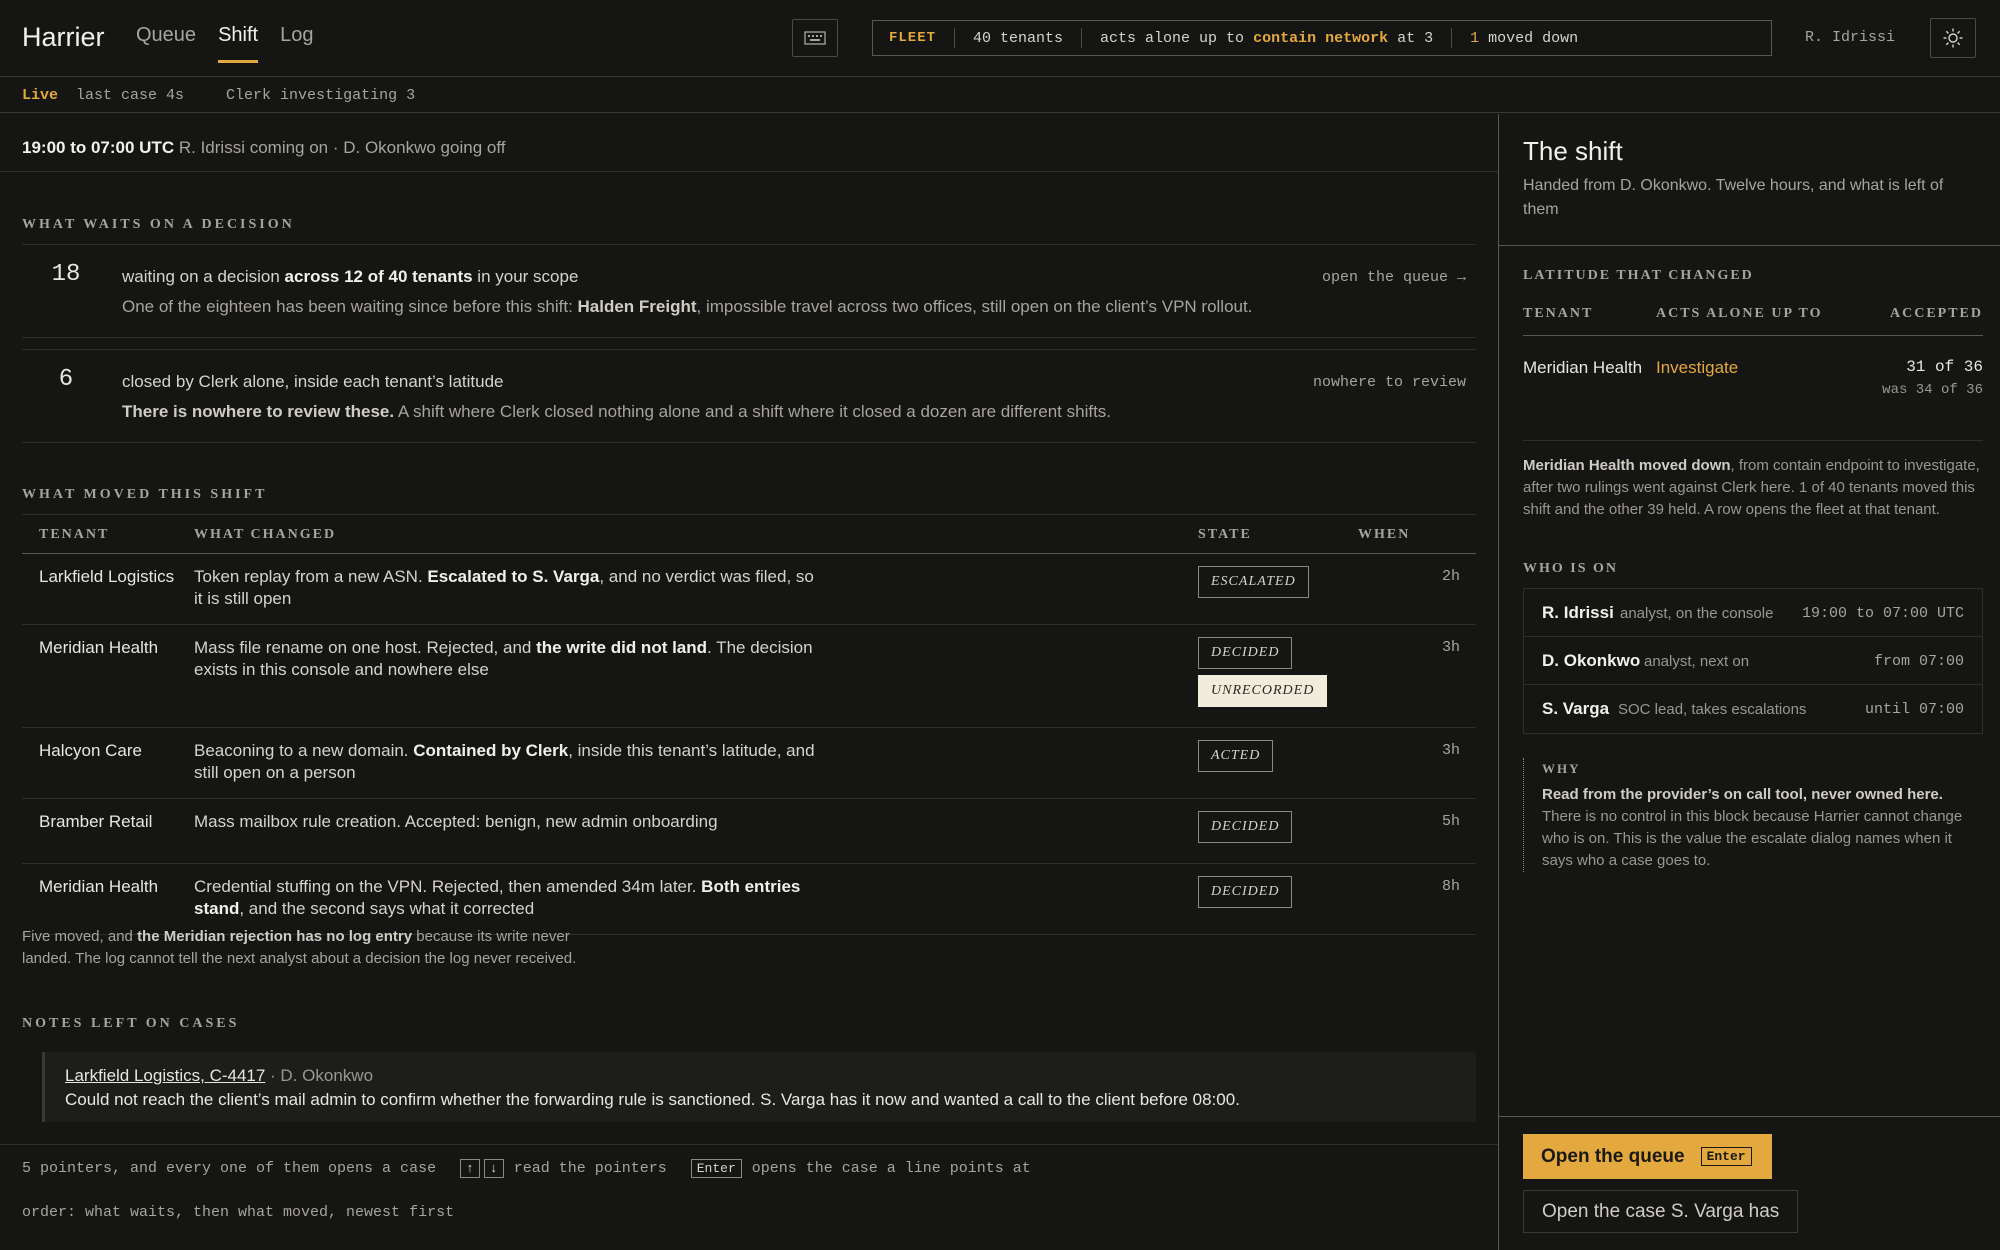 The width and height of the screenshot is (2000, 1250). What do you see at coordinates (1417, 534) in the screenshot?
I see `column-header-when: WHEN` at bounding box center [1417, 534].